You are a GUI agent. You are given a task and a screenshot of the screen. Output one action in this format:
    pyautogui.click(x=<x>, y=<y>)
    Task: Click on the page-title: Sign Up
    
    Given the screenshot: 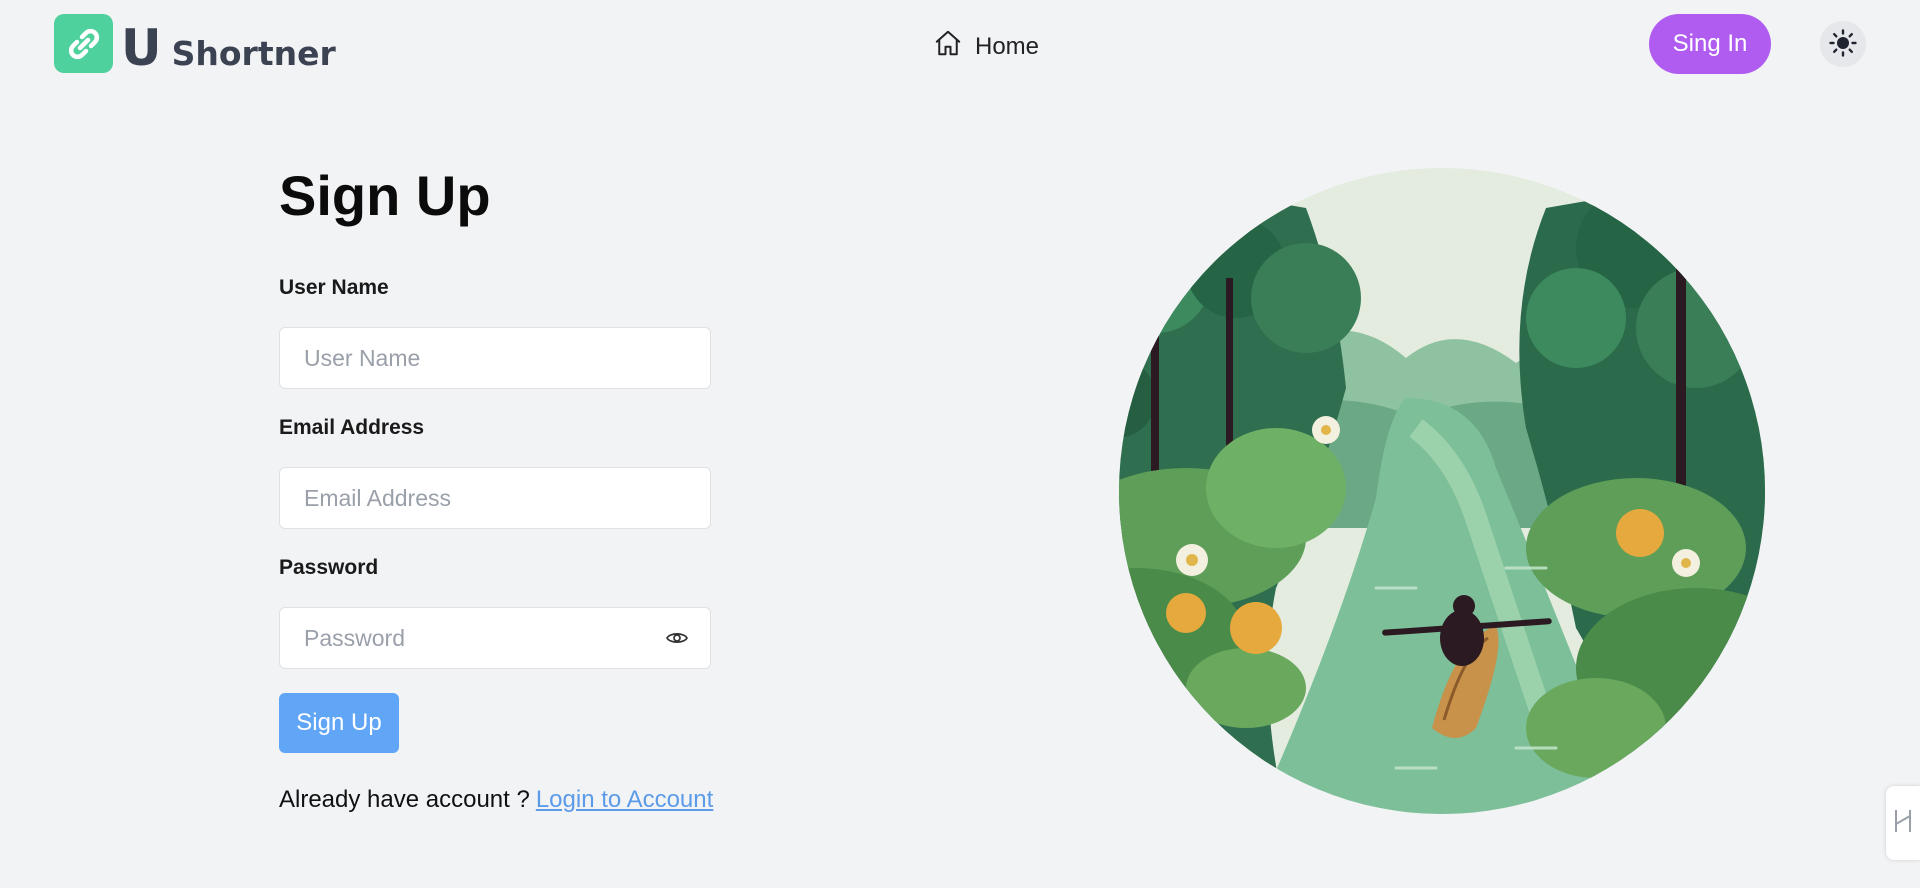 What is the action you would take?
    pyautogui.click(x=385, y=195)
    